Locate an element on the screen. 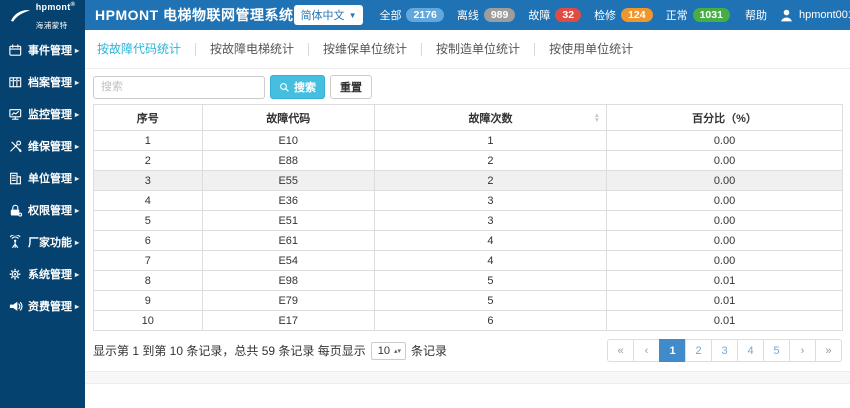  table-cell: 10 is located at coordinates (148, 320).